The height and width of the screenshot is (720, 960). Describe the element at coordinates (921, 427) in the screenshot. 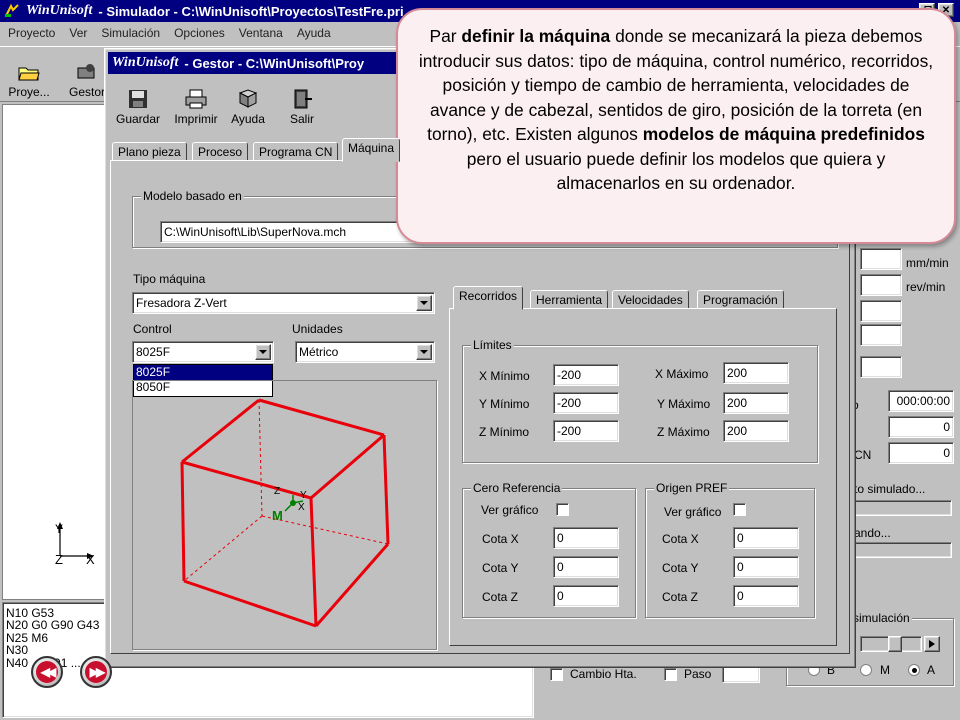

I see `count1-field: 0` at that location.